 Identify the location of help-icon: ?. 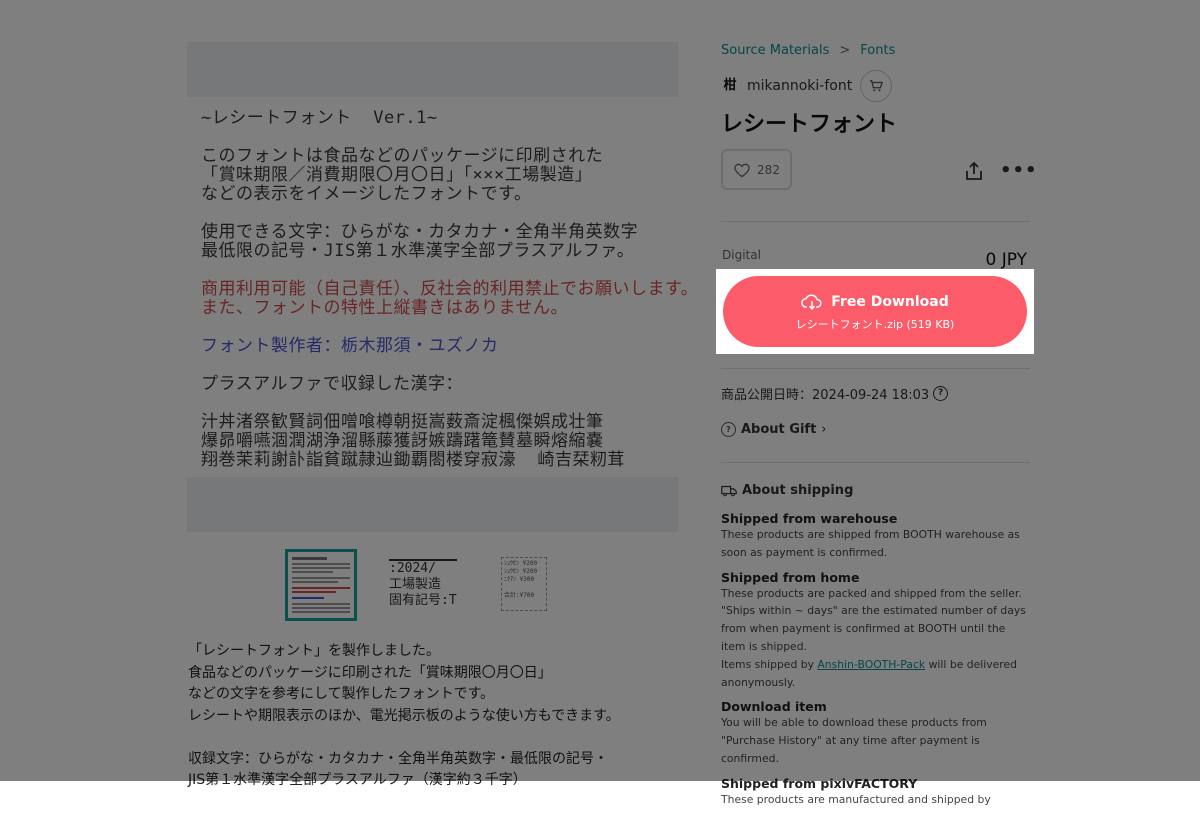
(941, 393).